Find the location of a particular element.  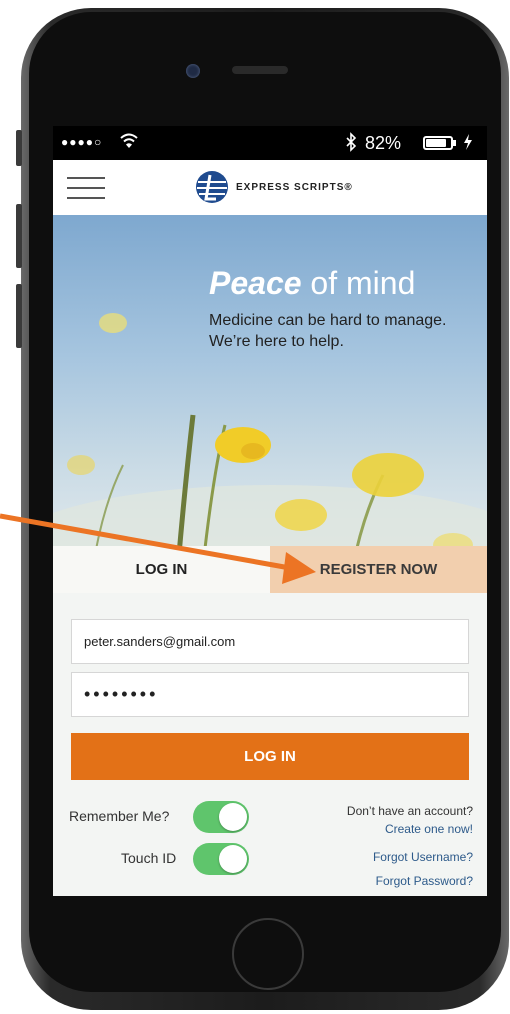

annotation-arrow is located at coordinates (158, 548).